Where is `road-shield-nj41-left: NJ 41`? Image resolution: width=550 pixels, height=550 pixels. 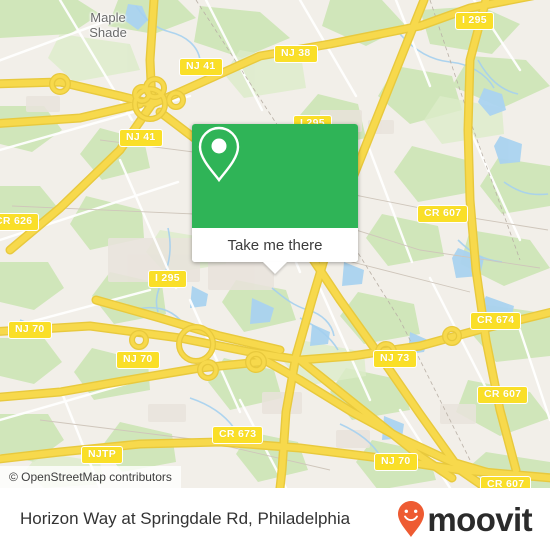 road-shield-nj41-left: NJ 41 is located at coordinates (141, 138).